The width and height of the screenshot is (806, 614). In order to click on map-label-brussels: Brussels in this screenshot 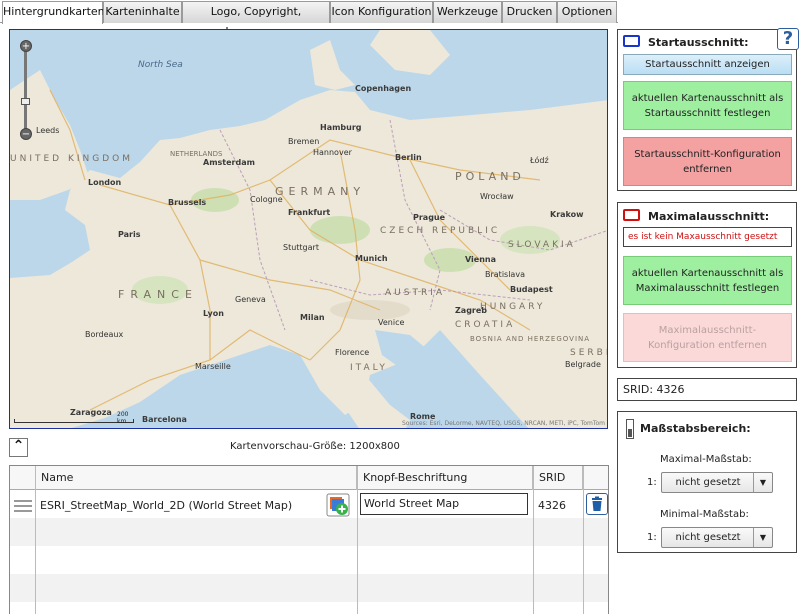, I will do `click(187, 202)`.